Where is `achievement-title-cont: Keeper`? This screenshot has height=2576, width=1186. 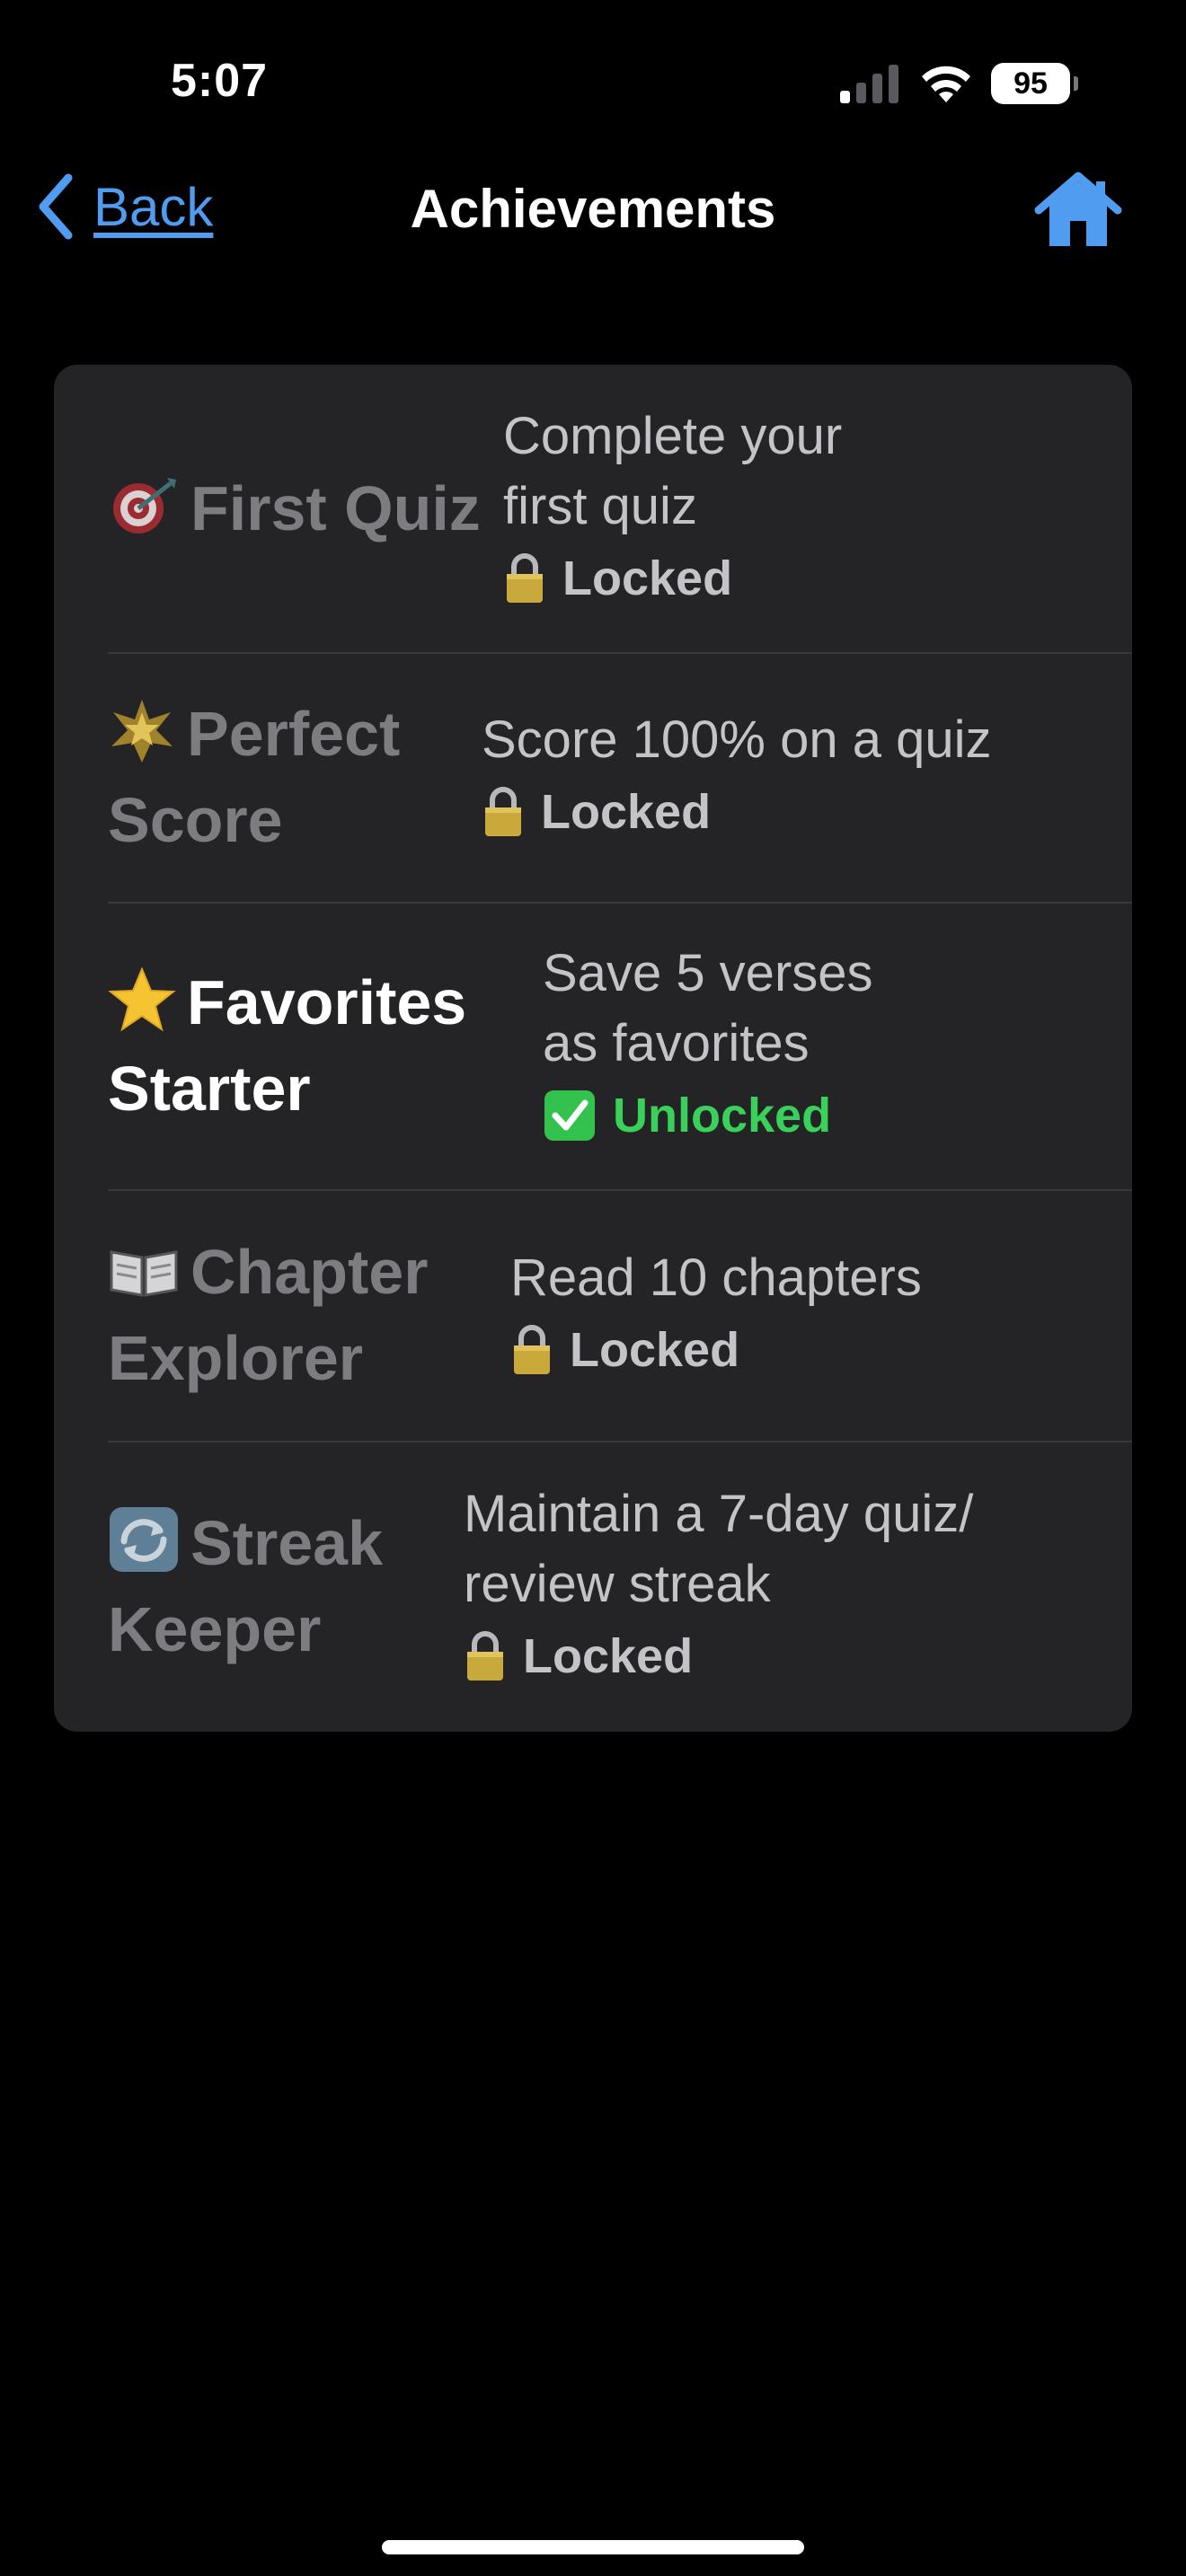
achievement-title-cont: Keeper is located at coordinates (215, 1629).